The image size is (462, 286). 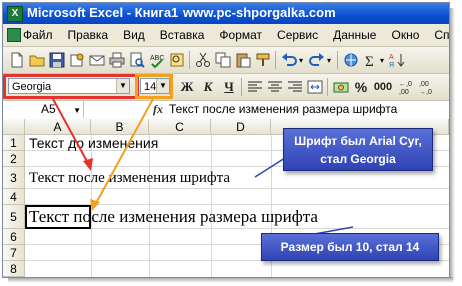 I want to click on font-change-callout: Шрифт был Arial Cyr, стал Georgia, so click(x=358, y=149).